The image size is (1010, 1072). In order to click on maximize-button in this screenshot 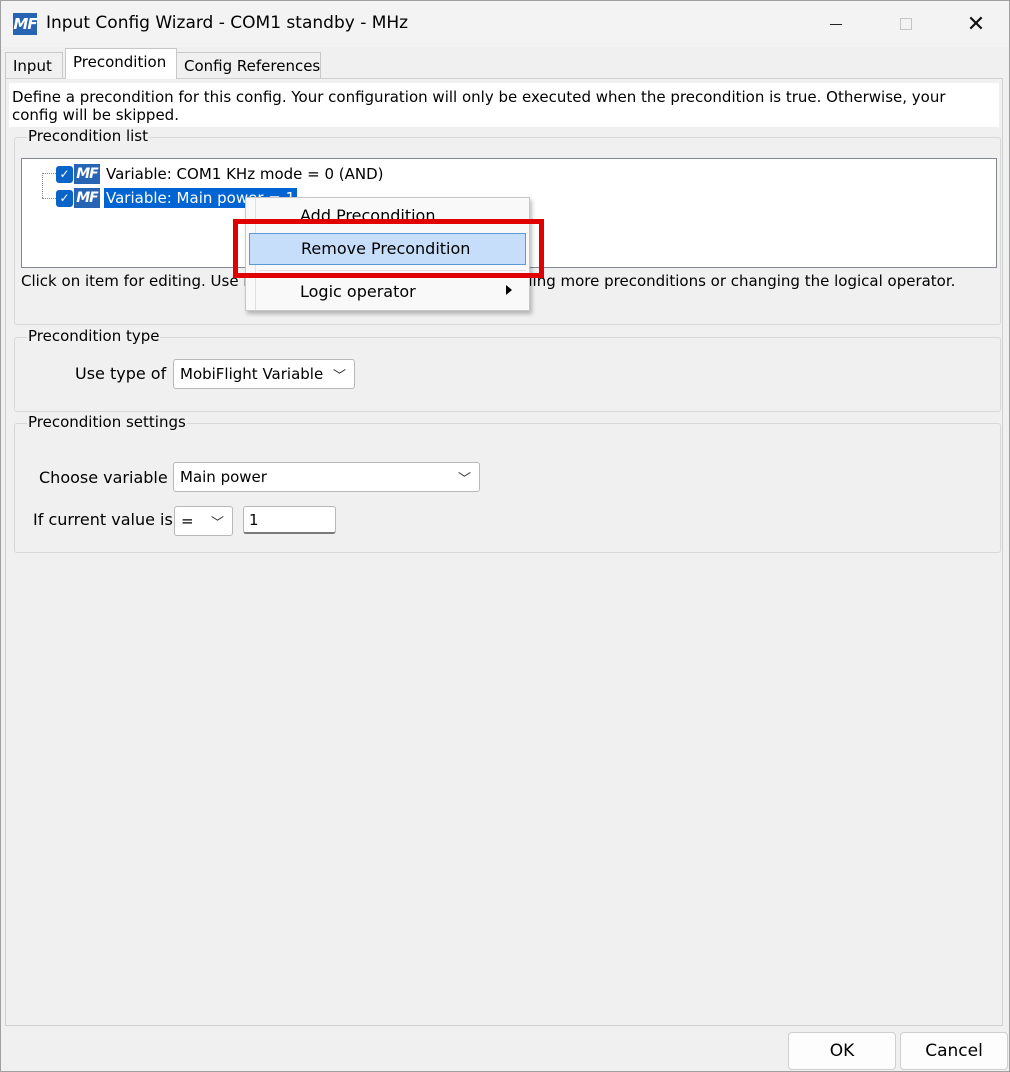, I will do `click(906, 24)`.